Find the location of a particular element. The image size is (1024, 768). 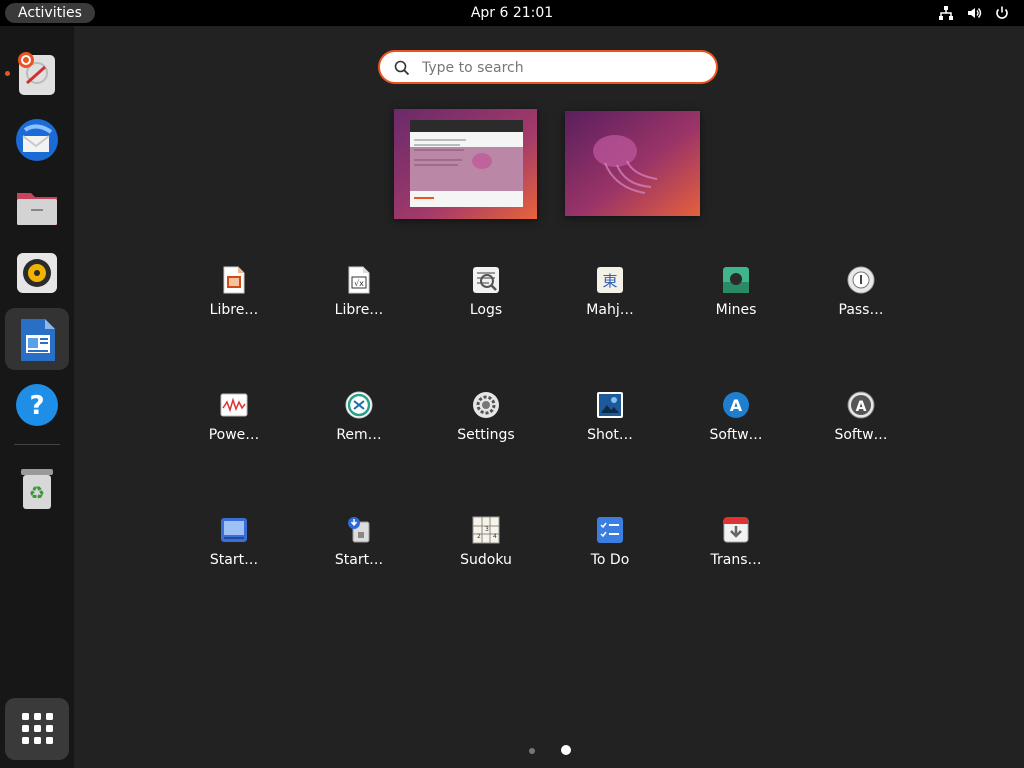

mines-icon is located at coordinates (736, 280).